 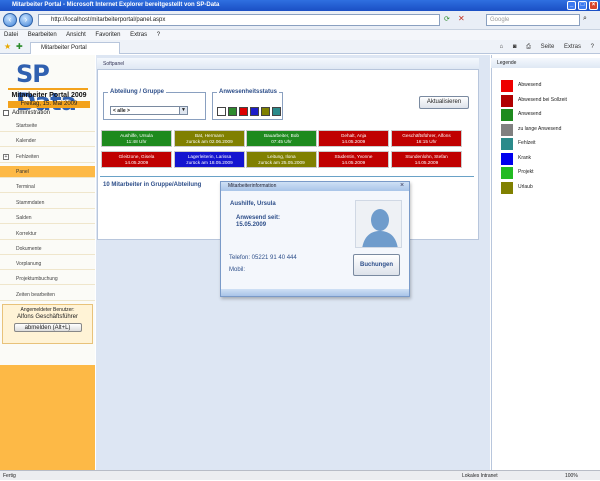 I want to click on employee-count: 10 Mitarbeiter in Gruppe/Abteilung, so click(x=152, y=185).